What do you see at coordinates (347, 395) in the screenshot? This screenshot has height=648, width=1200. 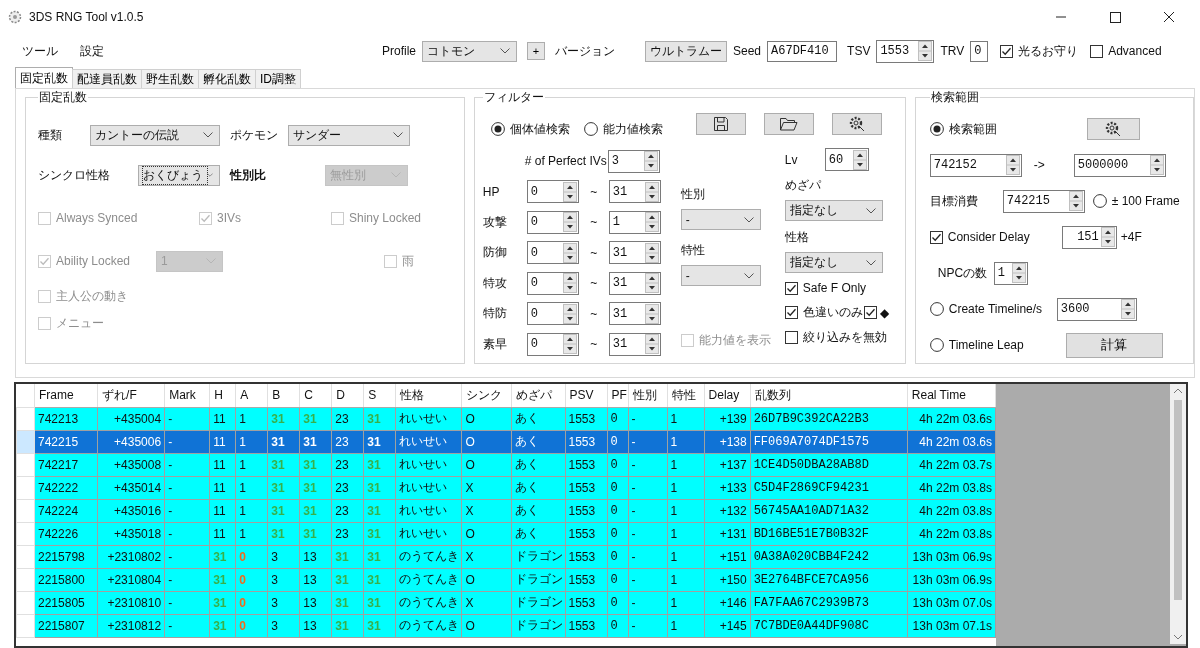 I see `column-header: D` at bounding box center [347, 395].